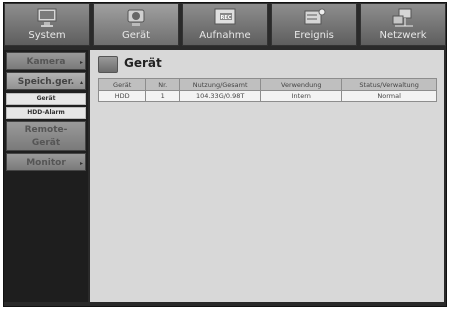 The height and width of the screenshot is (311, 450). Describe the element at coordinates (136, 35) in the screenshot. I see `tab-label: Gerät` at that location.